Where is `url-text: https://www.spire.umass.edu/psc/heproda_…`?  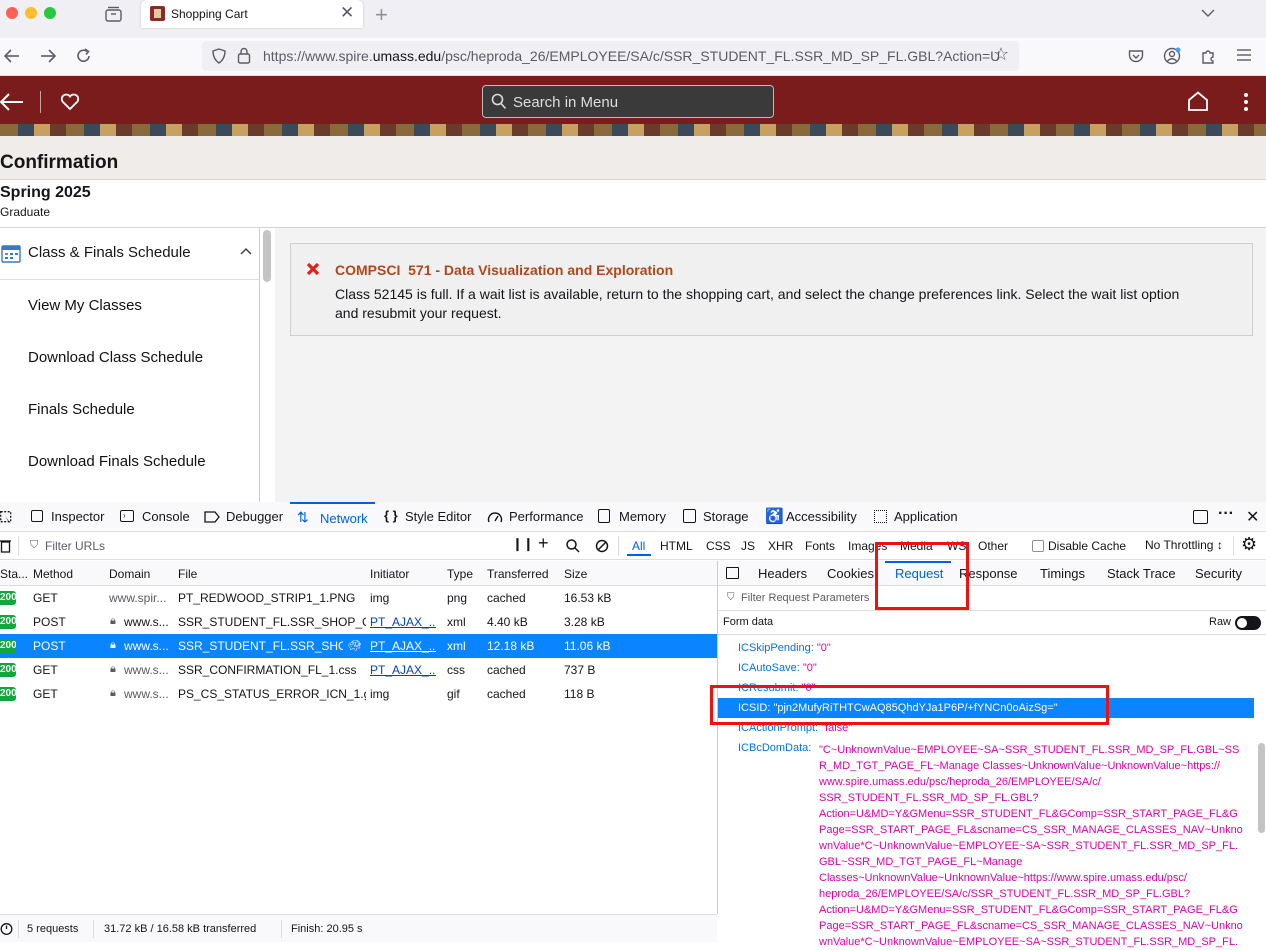
url-text: https://www.spire.umass.edu/psc/heproda_… is located at coordinates (633, 56).